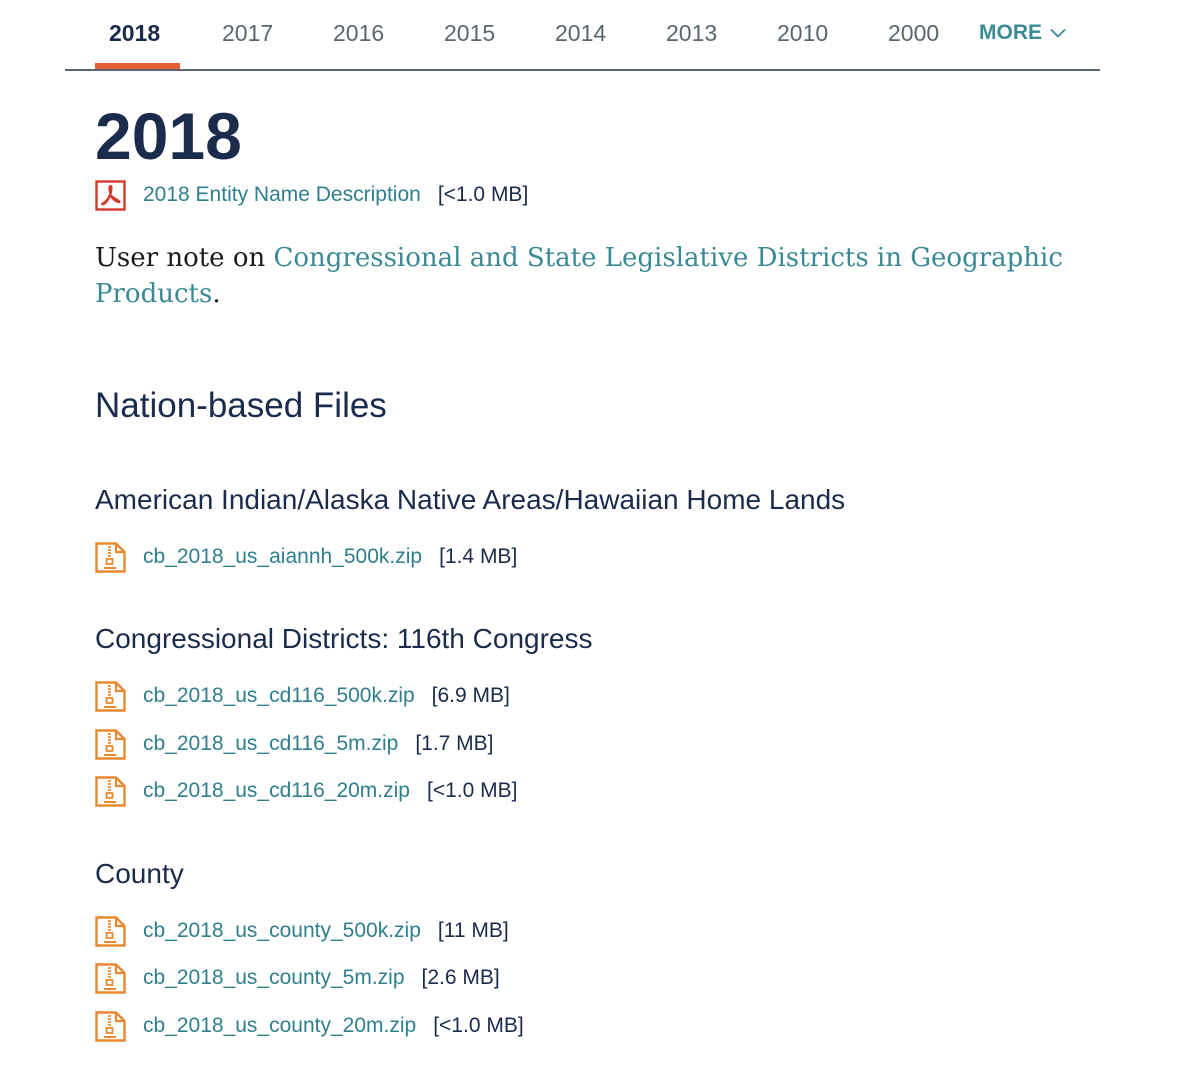 Image resolution: width=1196 pixels, height=1072 pixels. I want to click on file-link: cb_2018_us_county_500k.zip, so click(282, 931).